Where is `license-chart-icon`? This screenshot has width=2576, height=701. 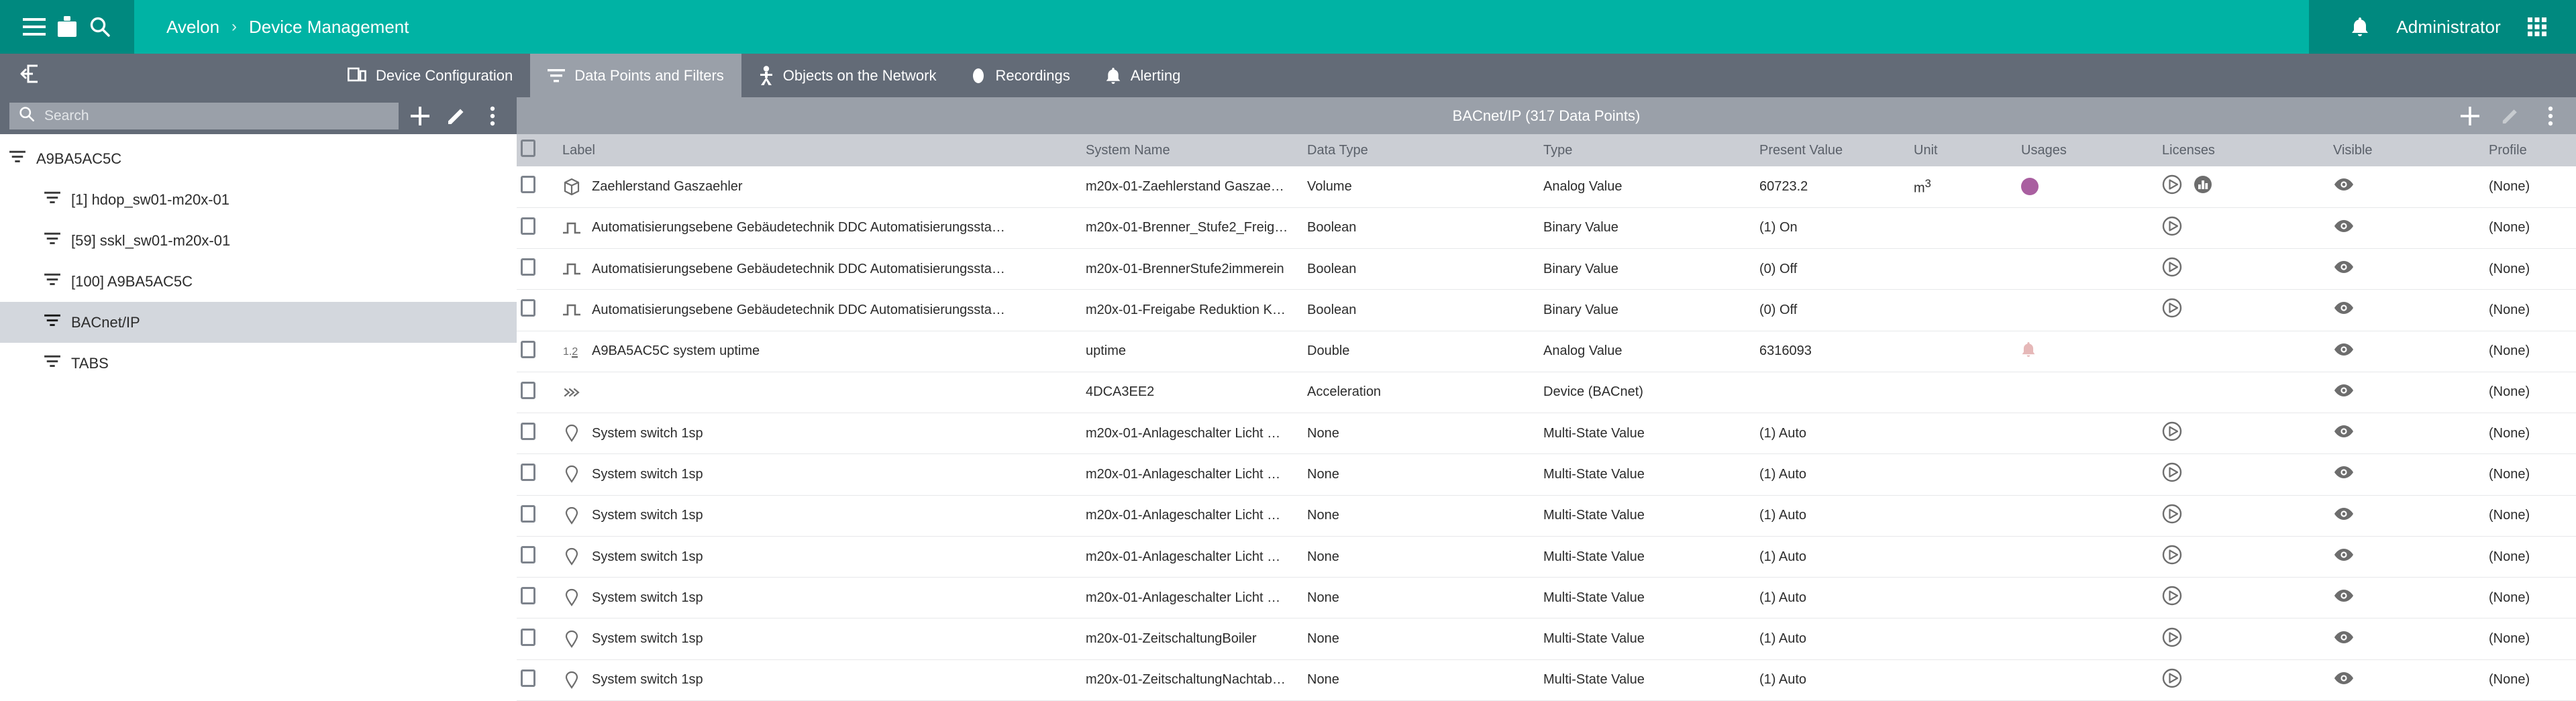
license-chart-icon is located at coordinates (2203, 187).